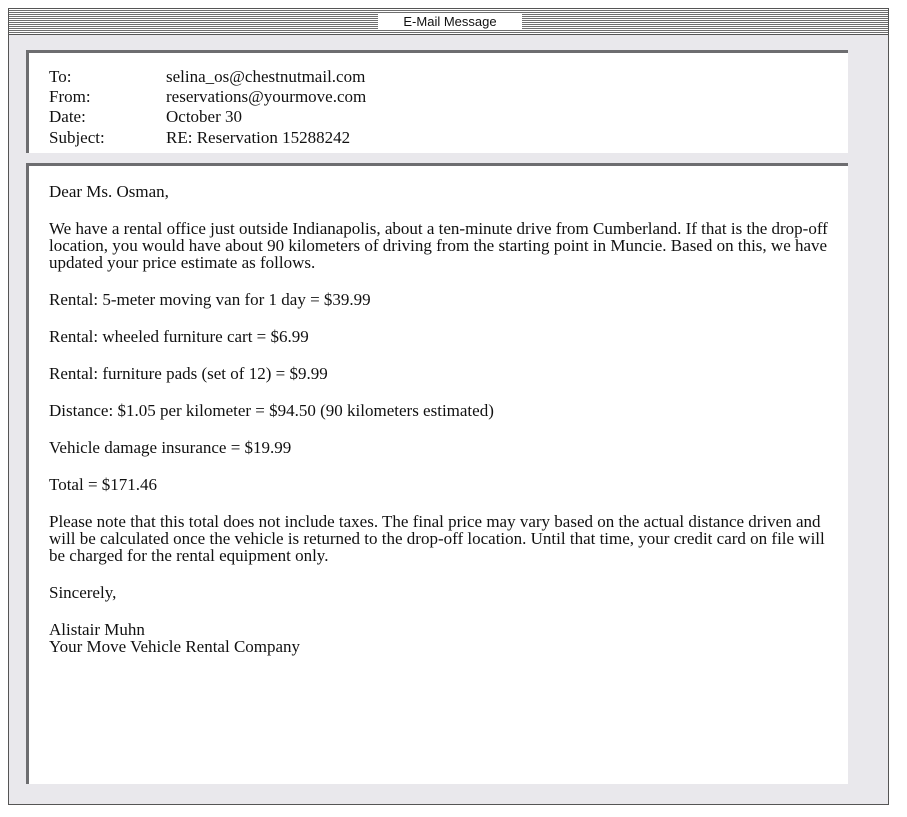 The image size is (907, 817). What do you see at coordinates (77, 137) in the screenshot?
I see `subject-label: Subject:` at bounding box center [77, 137].